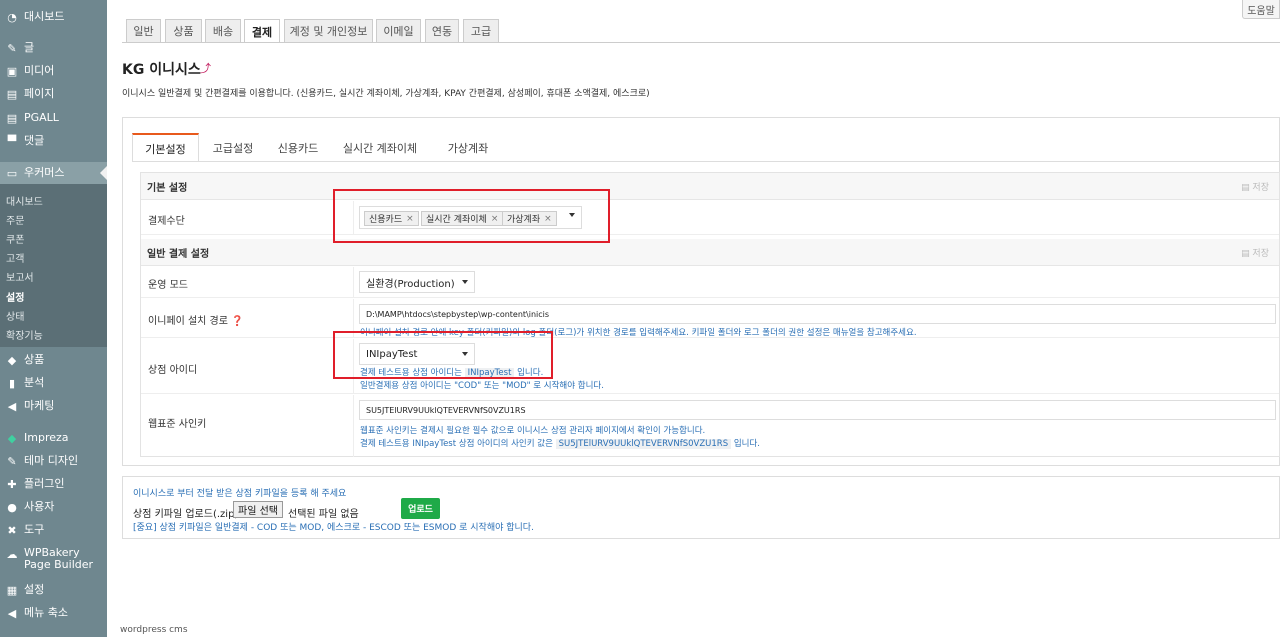 The height and width of the screenshot is (637, 1280). Describe the element at coordinates (168, 285) in the screenshot. I see `mode-label: 운영 모드` at that location.